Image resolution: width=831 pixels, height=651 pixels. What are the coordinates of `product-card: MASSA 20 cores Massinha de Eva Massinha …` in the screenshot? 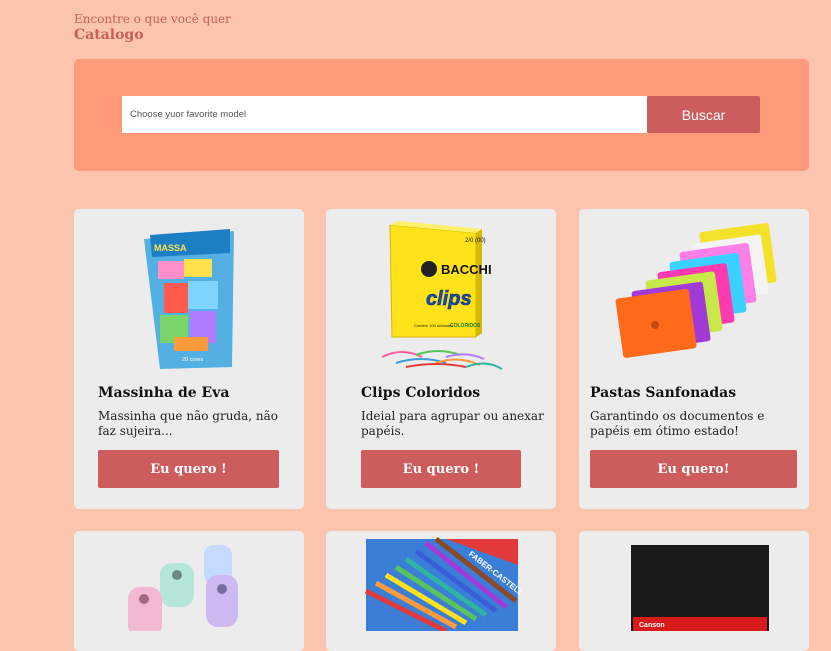 It's located at (189, 359).